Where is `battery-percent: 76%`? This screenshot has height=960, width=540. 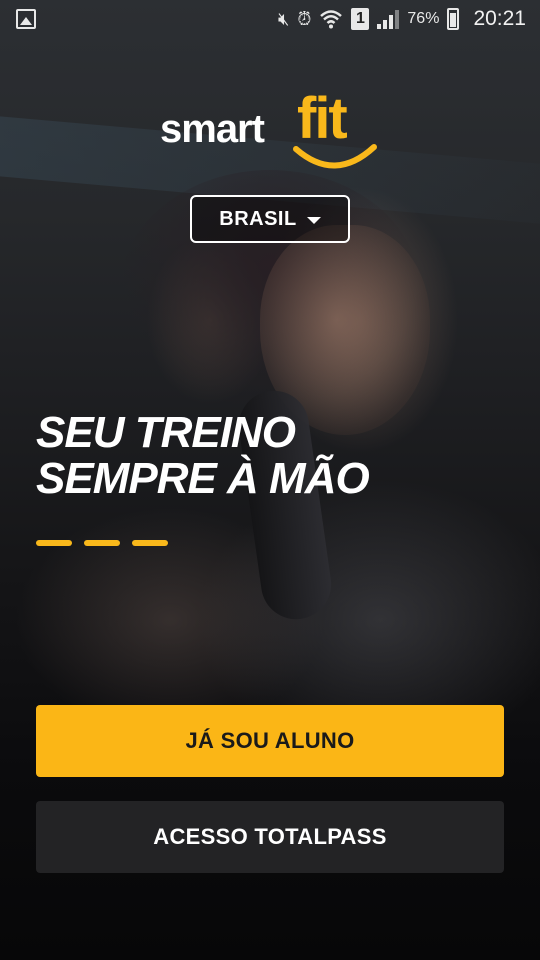 battery-percent: 76% is located at coordinates (423, 18).